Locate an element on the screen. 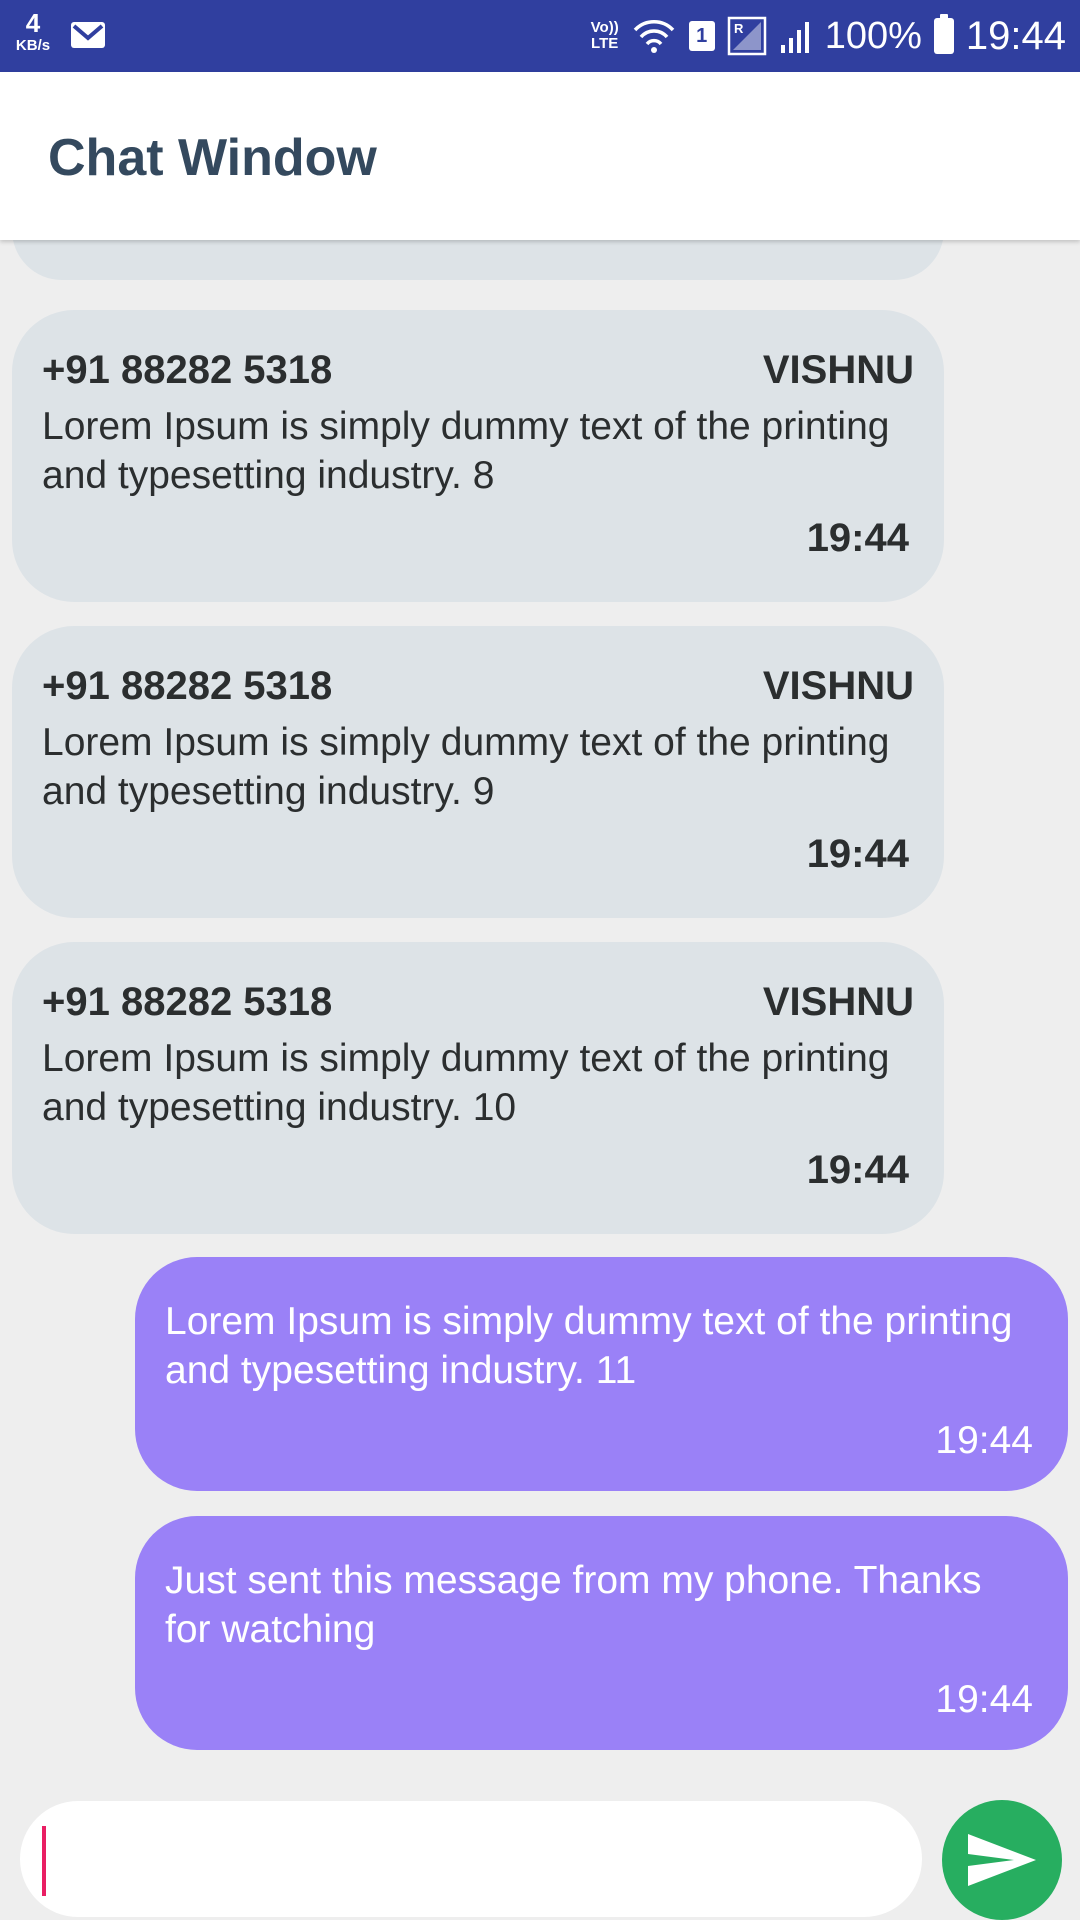 Image resolution: width=1080 pixels, height=1920 pixels. text-cursor is located at coordinates (44, 1861).